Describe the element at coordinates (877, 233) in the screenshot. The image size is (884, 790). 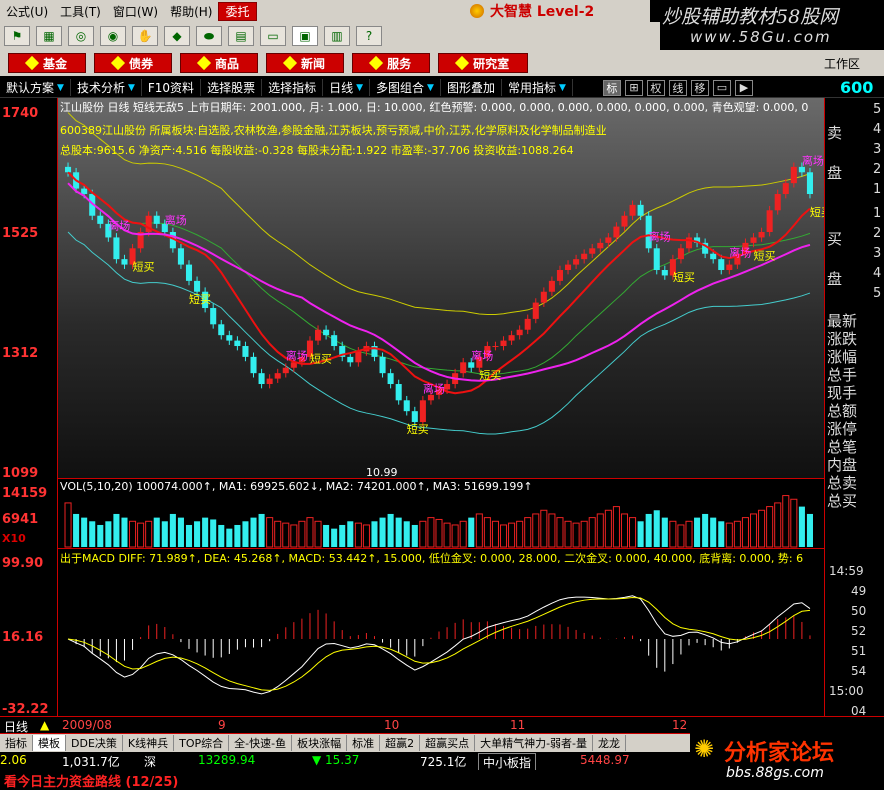
I see `buy-level: 2` at that location.